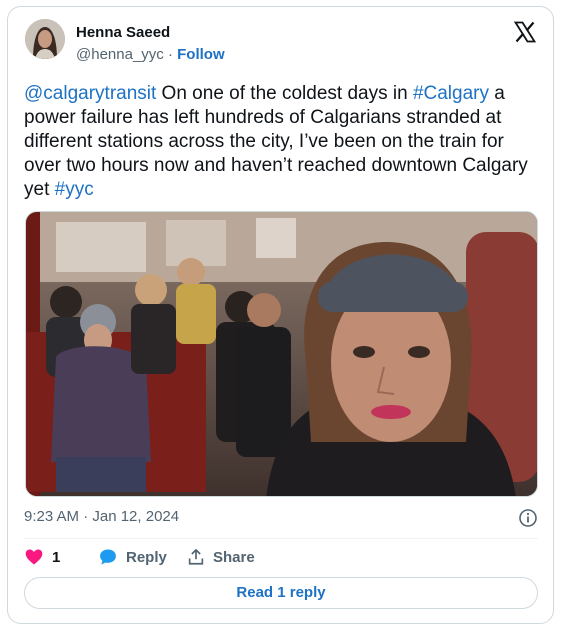  I want to click on read-replies-button: Read 1 reply, so click(281, 593).